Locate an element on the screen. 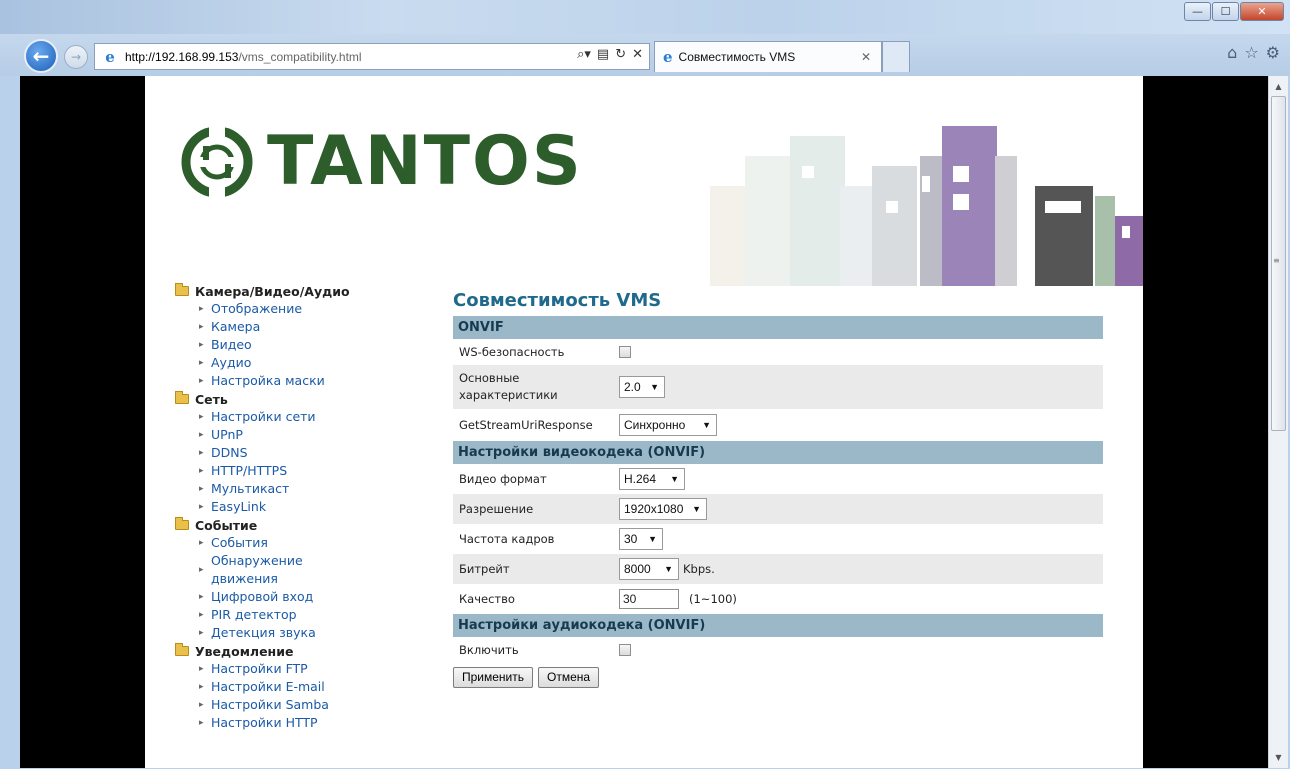 Image resolution: width=1290 pixels, height=769 pixels. sidebar-item-label: Обнаружение движения is located at coordinates (257, 569).